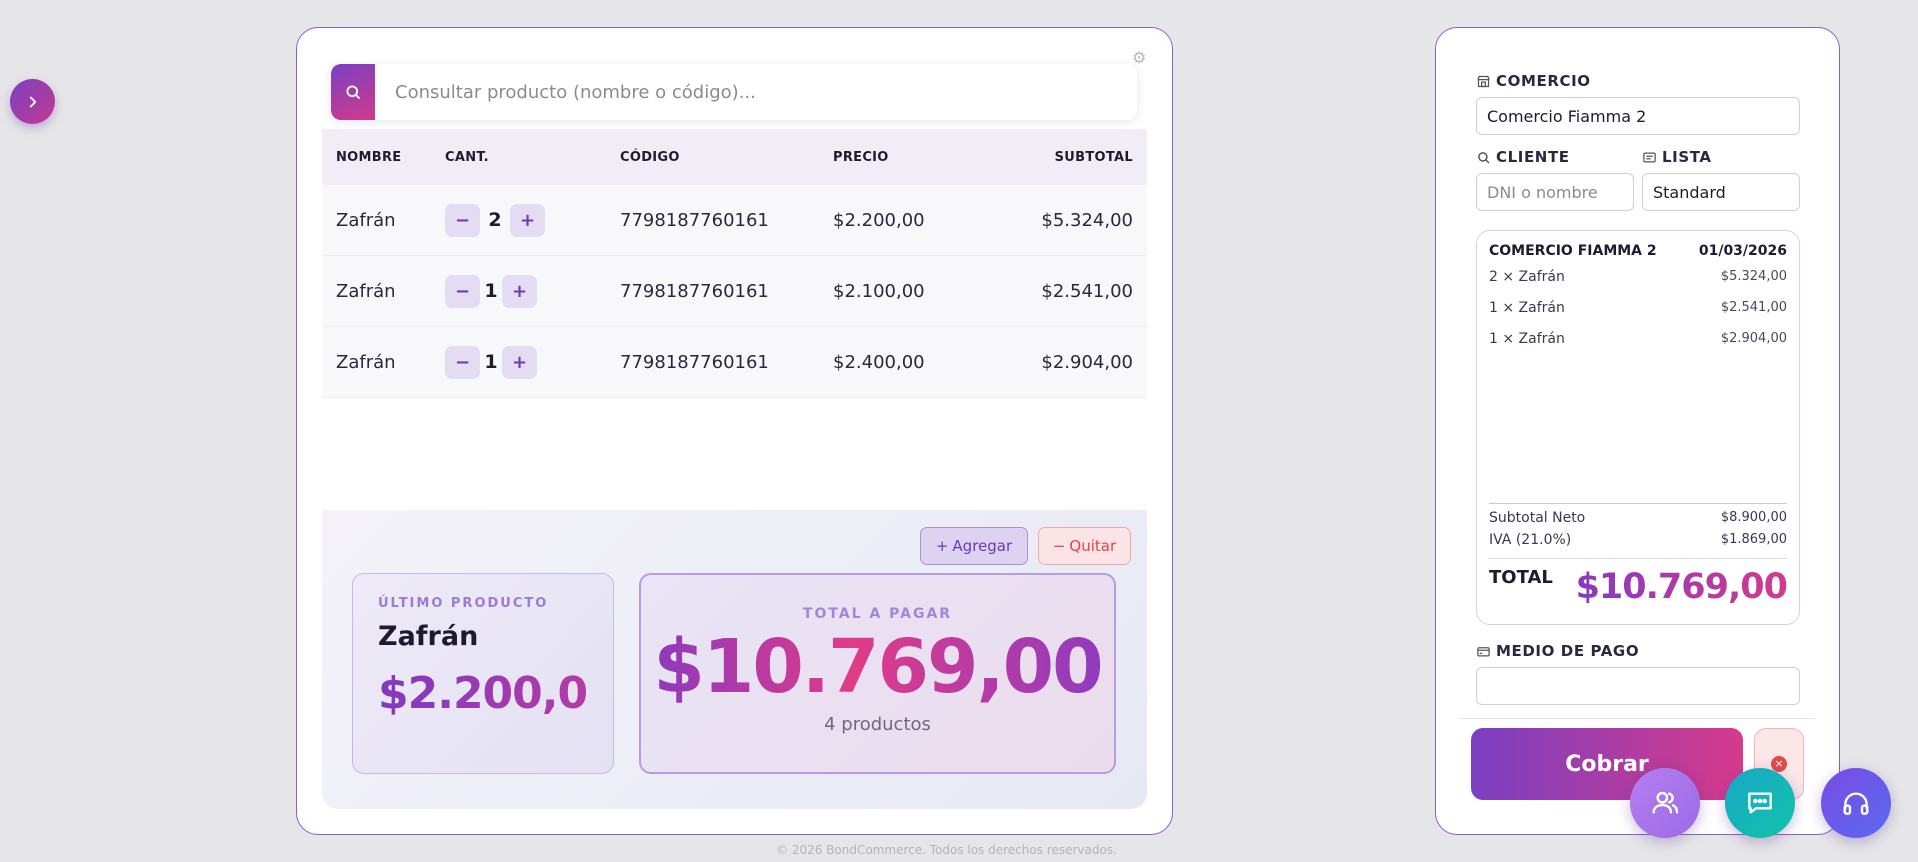 This screenshot has width=1918, height=862. I want to click on chat-button, so click(1760, 803).